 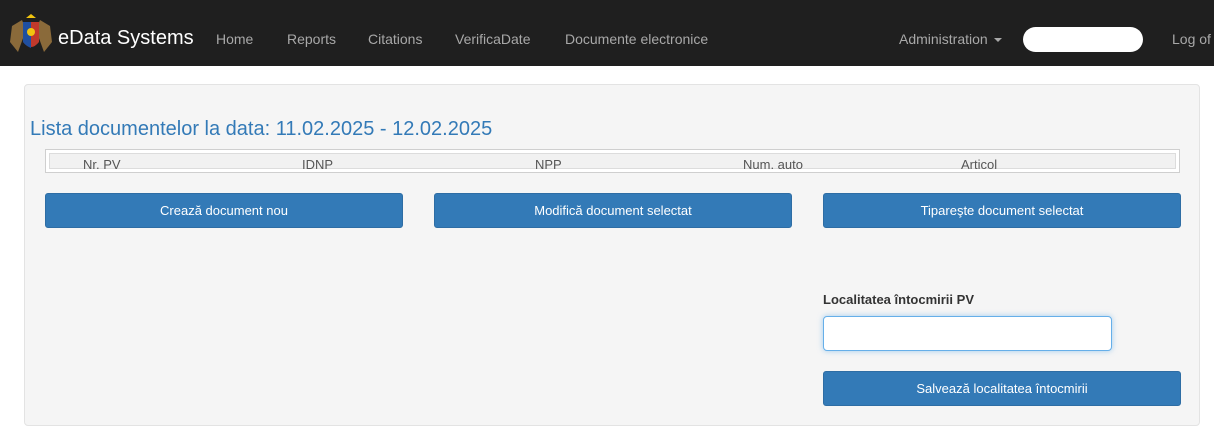 I want to click on modify-document-button: Modifică document selectat, so click(x=613, y=210).